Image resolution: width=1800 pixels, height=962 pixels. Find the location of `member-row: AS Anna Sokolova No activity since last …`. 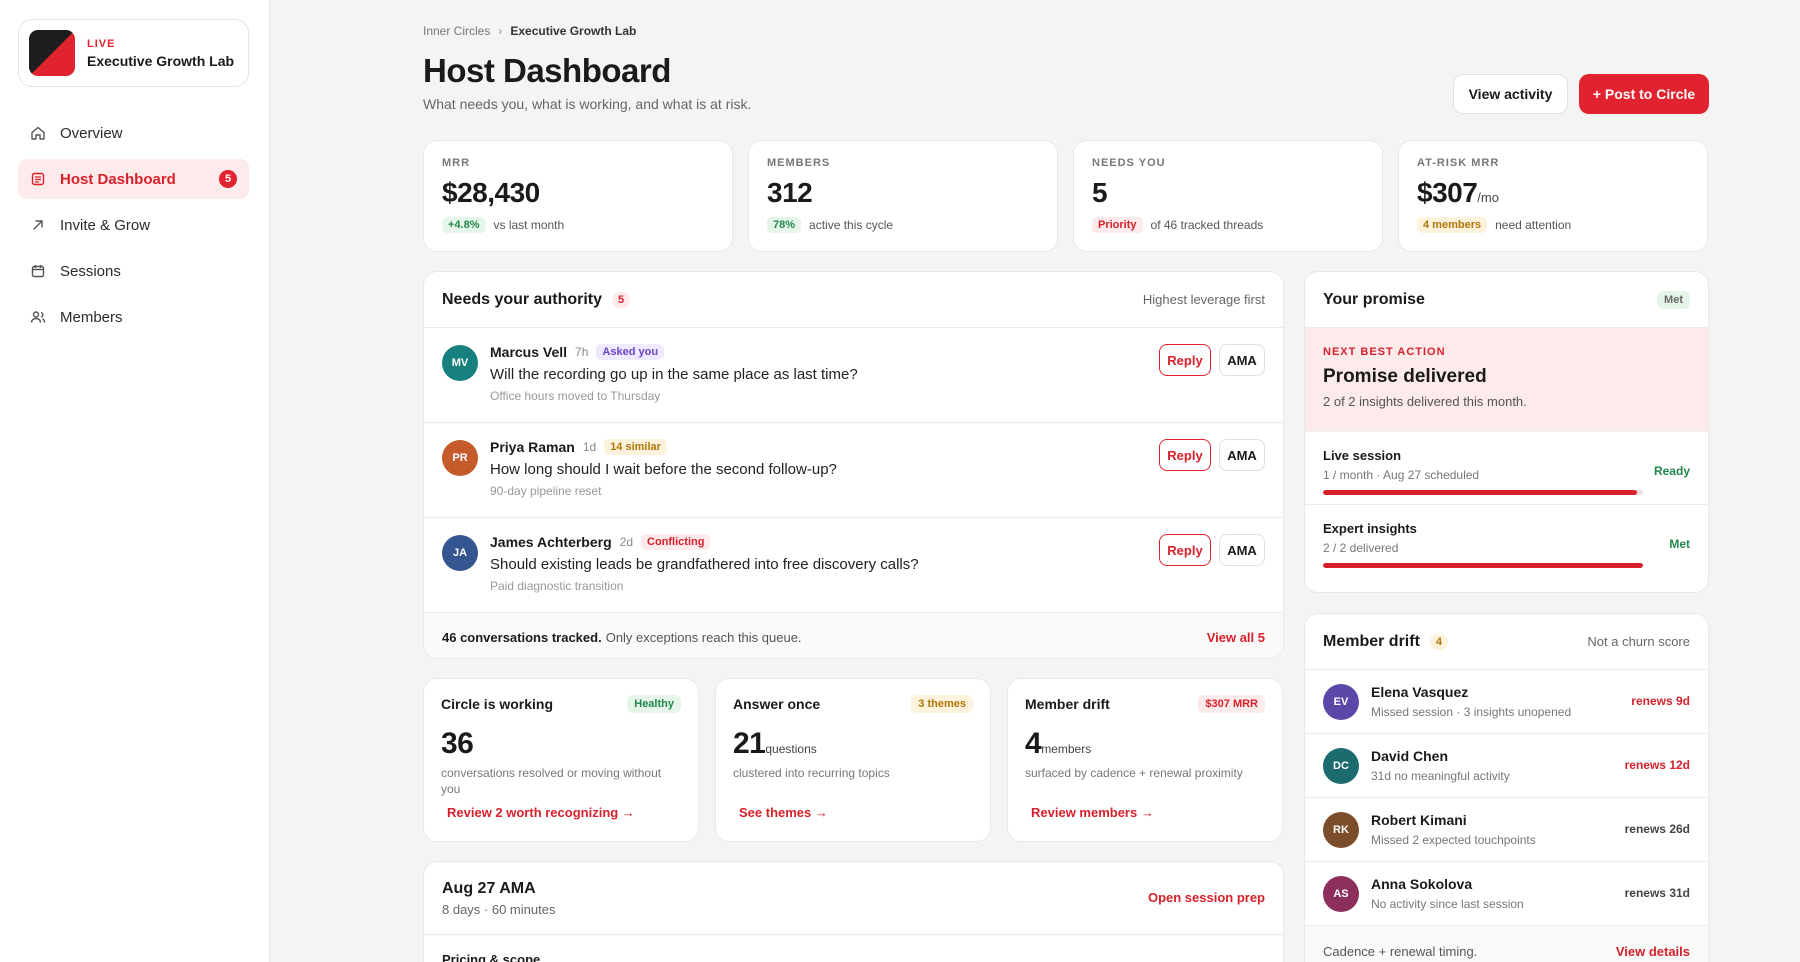

member-row: AS Anna Sokolova No activity since last … is located at coordinates (1506, 894).